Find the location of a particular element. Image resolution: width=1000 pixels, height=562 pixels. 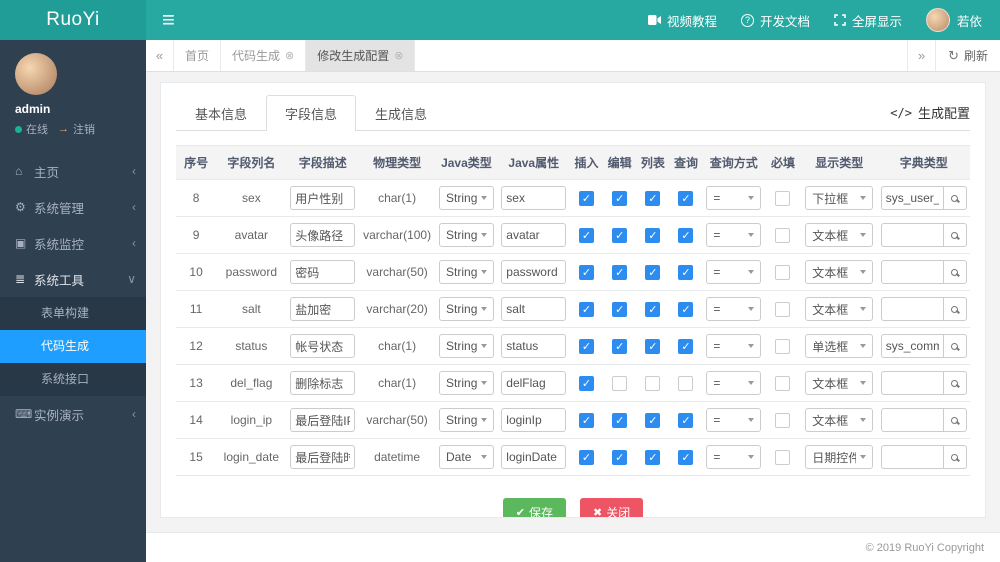

sidebar-item-system-tools: ≣ 系统工具 ∨ is located at coordinates (73, 279).